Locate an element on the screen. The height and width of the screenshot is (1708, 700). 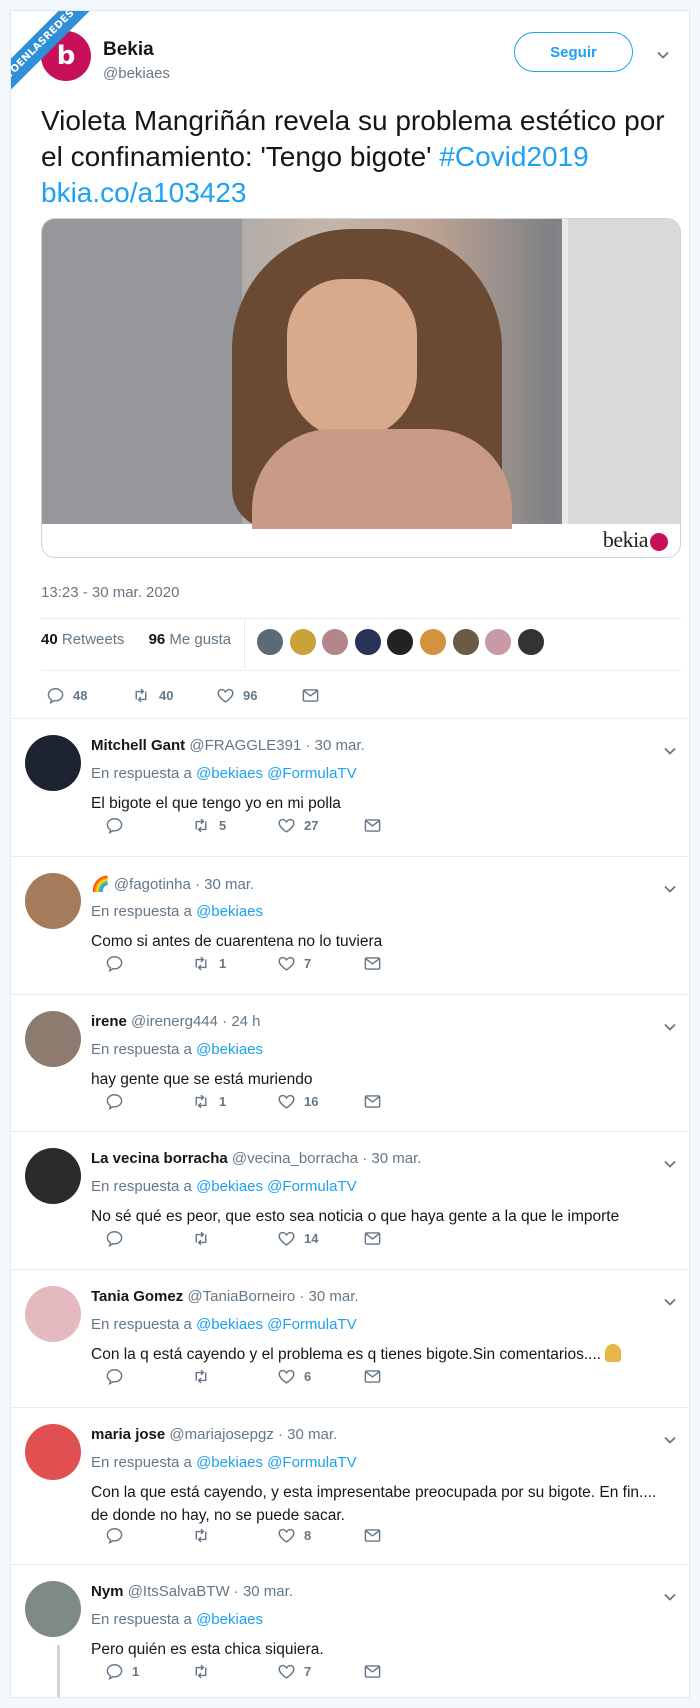
reply-handle: @FRAGGLE391 is located at coordinates (245, 745).